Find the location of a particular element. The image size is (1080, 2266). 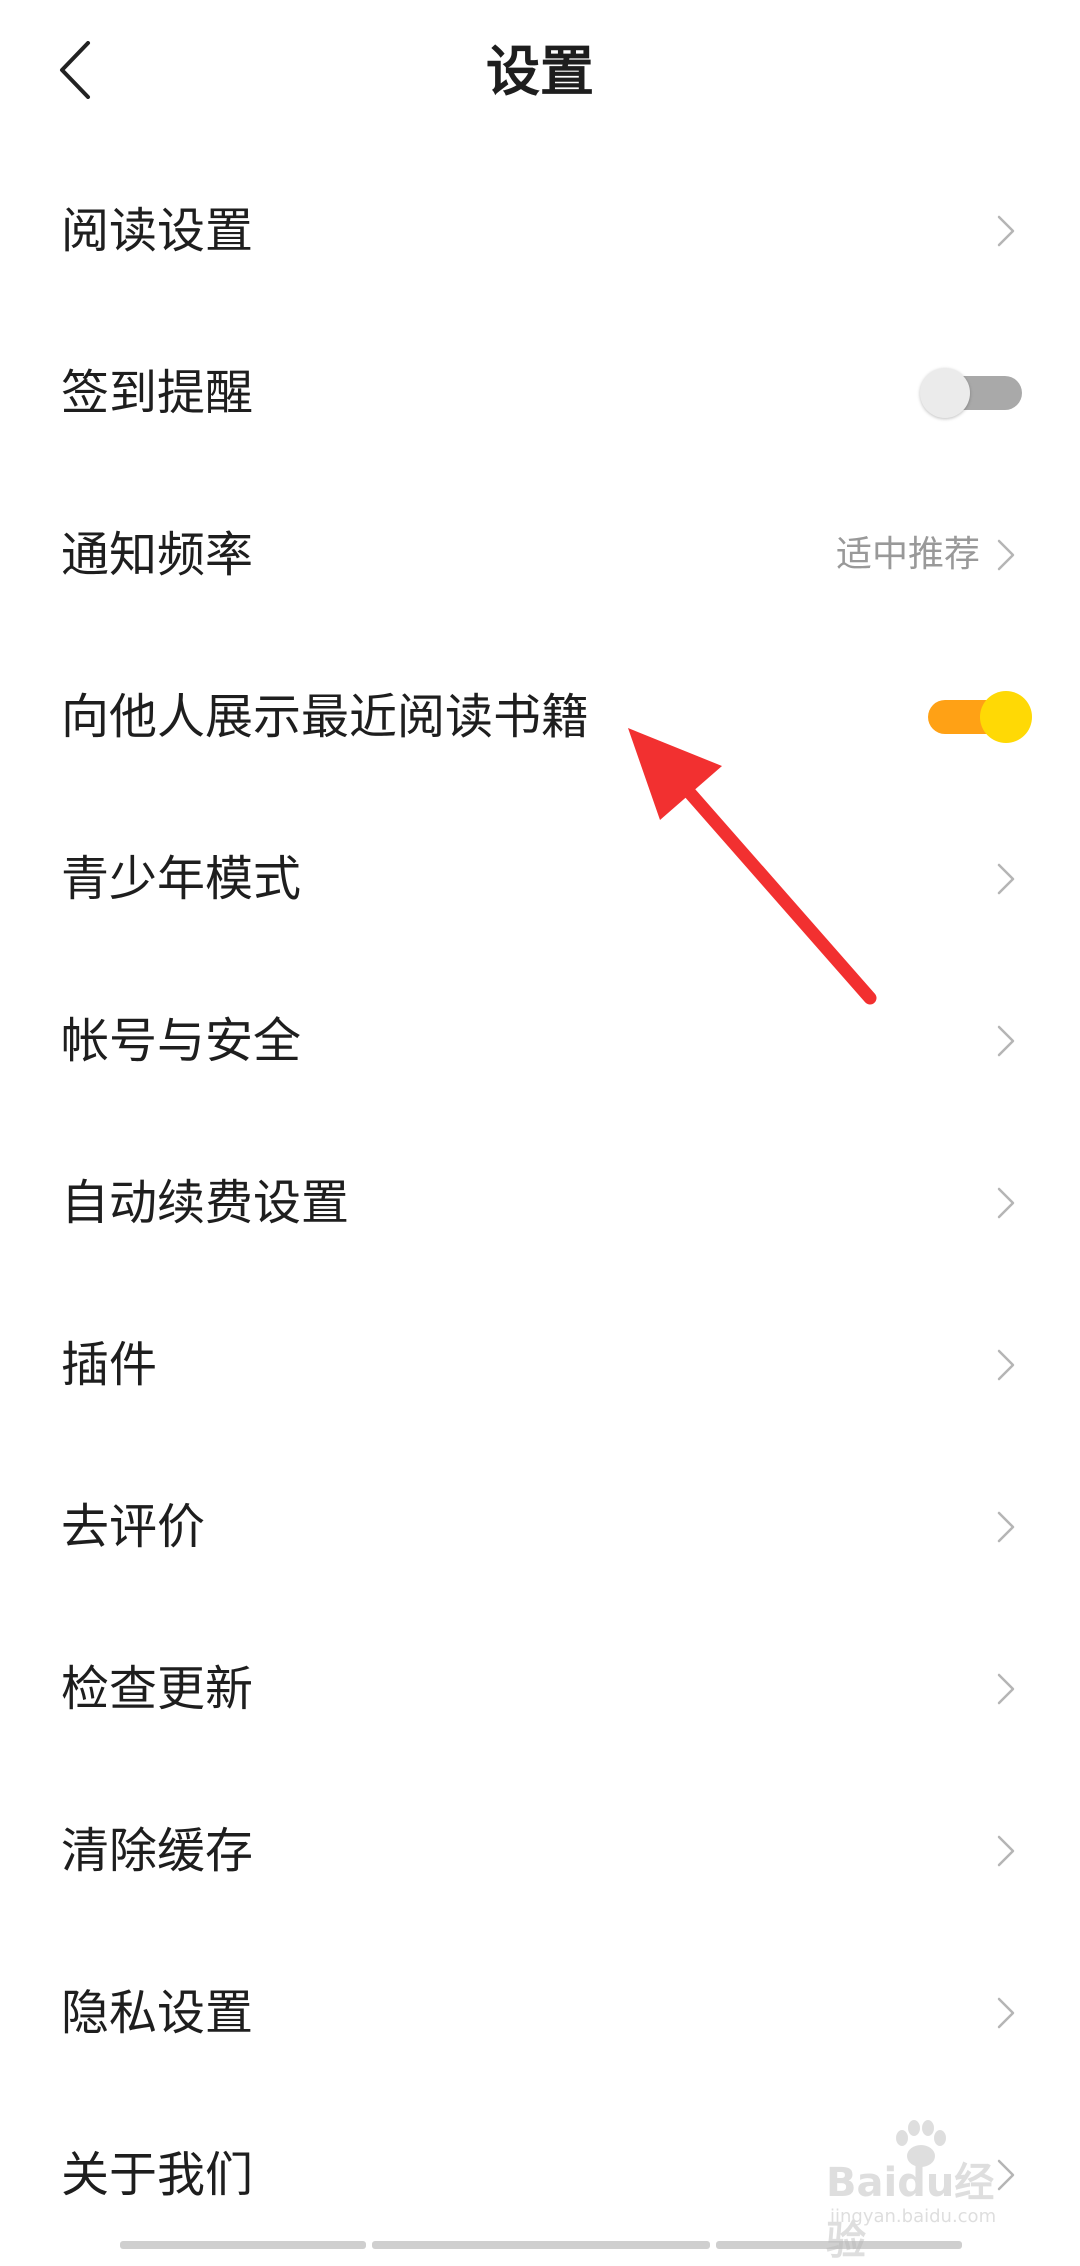

settings-item-privacy: 隐私设置 is located at coordinates (540, 2013).